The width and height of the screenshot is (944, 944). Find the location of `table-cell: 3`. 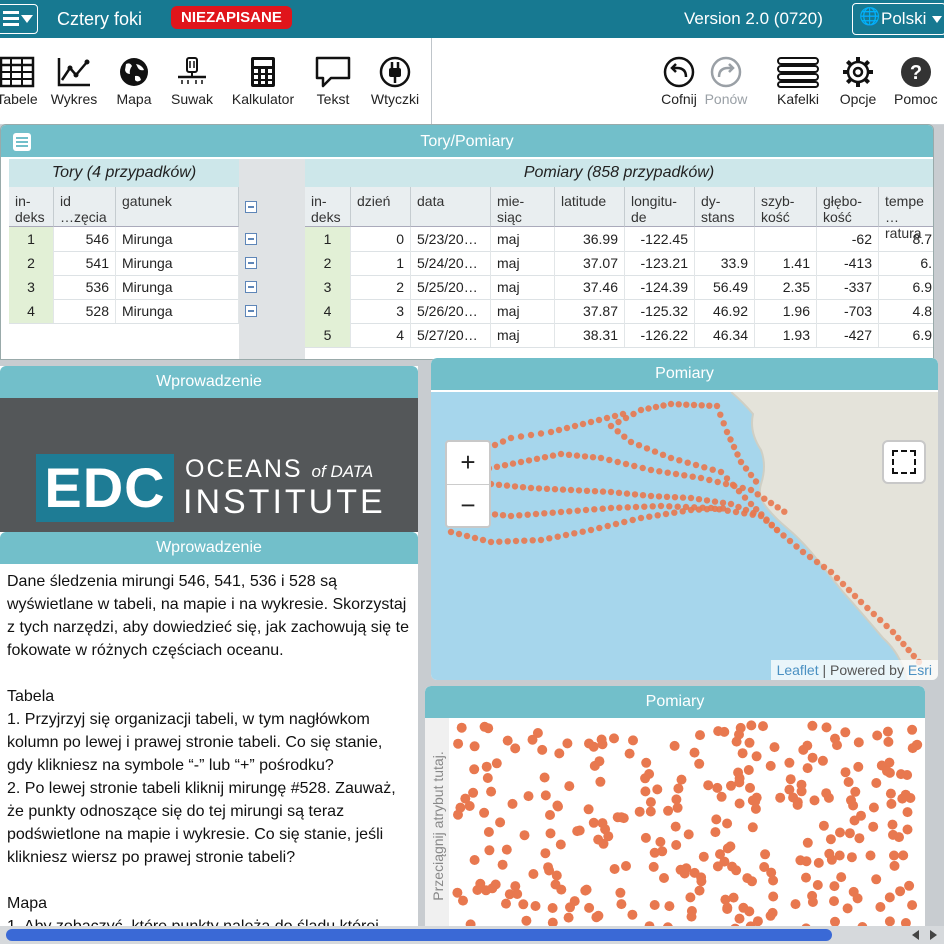

table-cell: 3 is located at coordinates (381, 311).